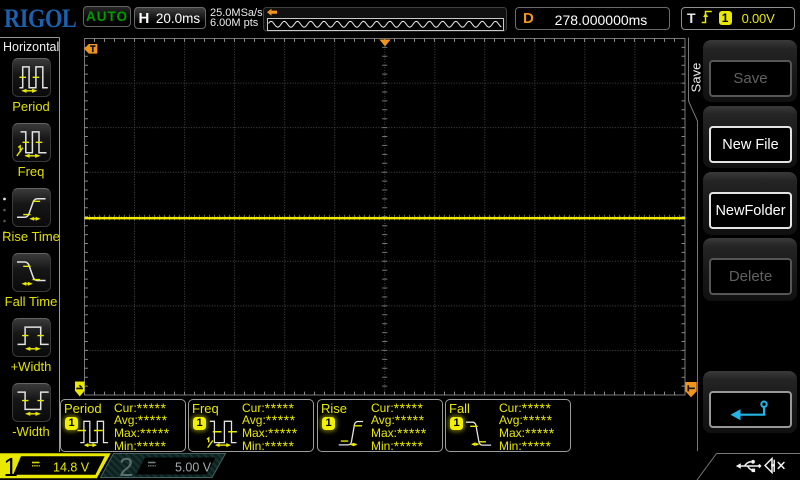  Describe the element at coordinates (193, 467) in the screenshot. I see `svg-text: 5.00 V` at that location.